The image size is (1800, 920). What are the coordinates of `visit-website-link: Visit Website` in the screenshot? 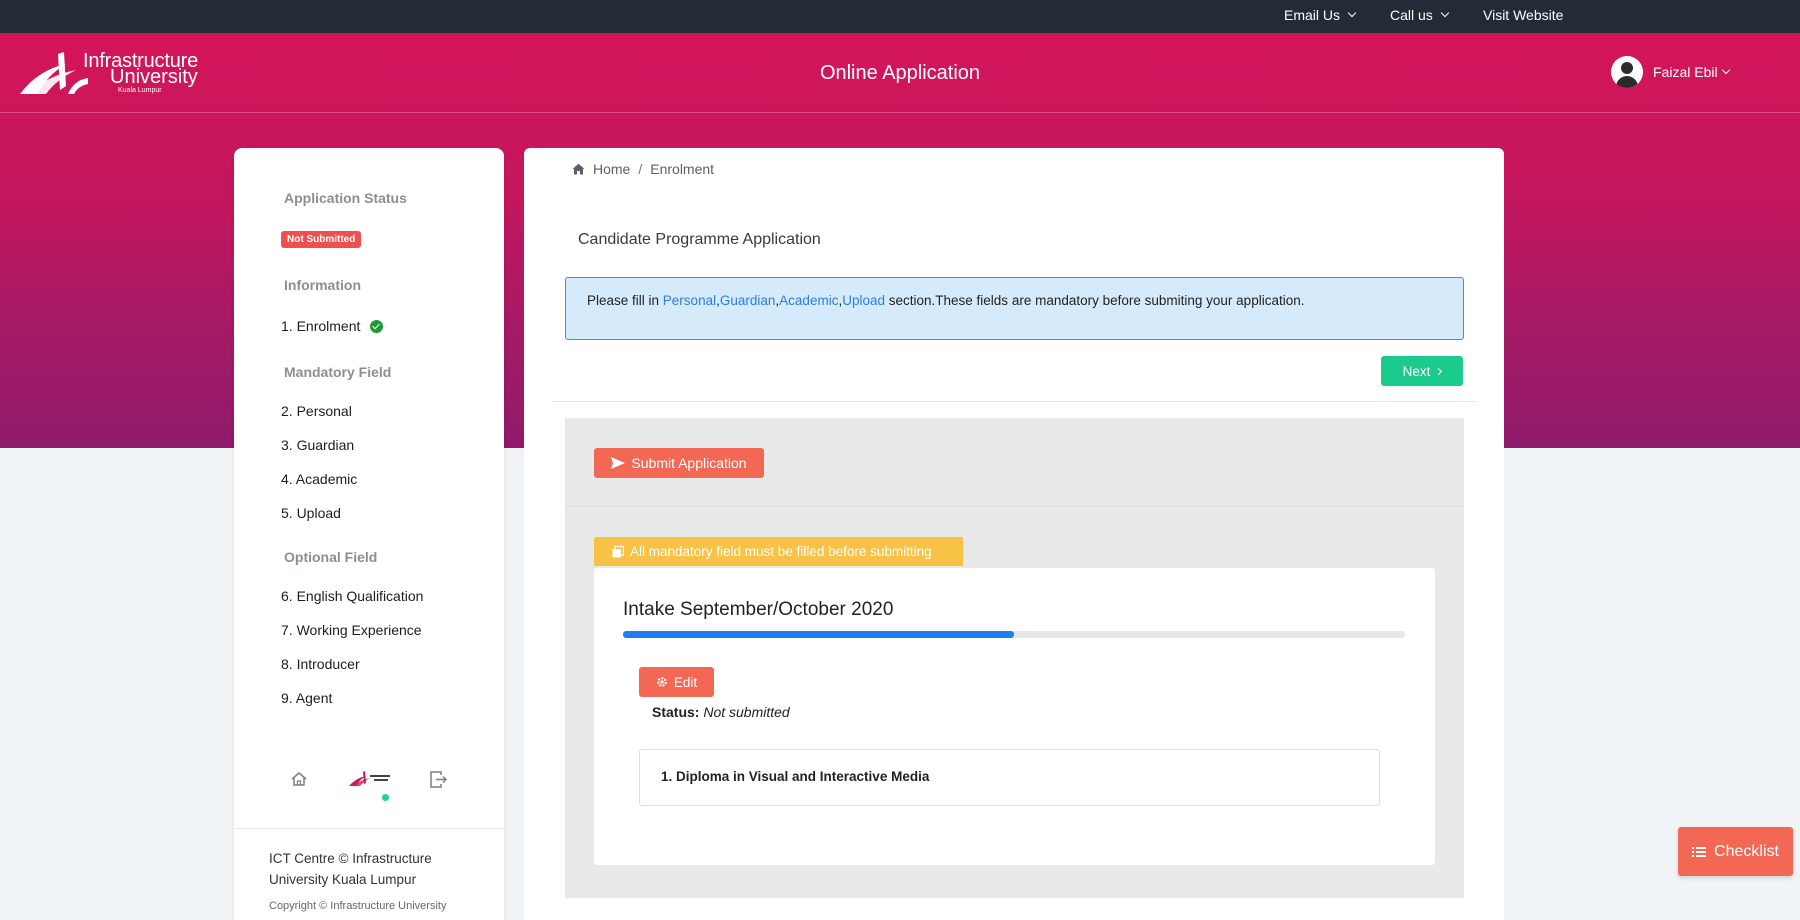 It's located at (1523, 15).